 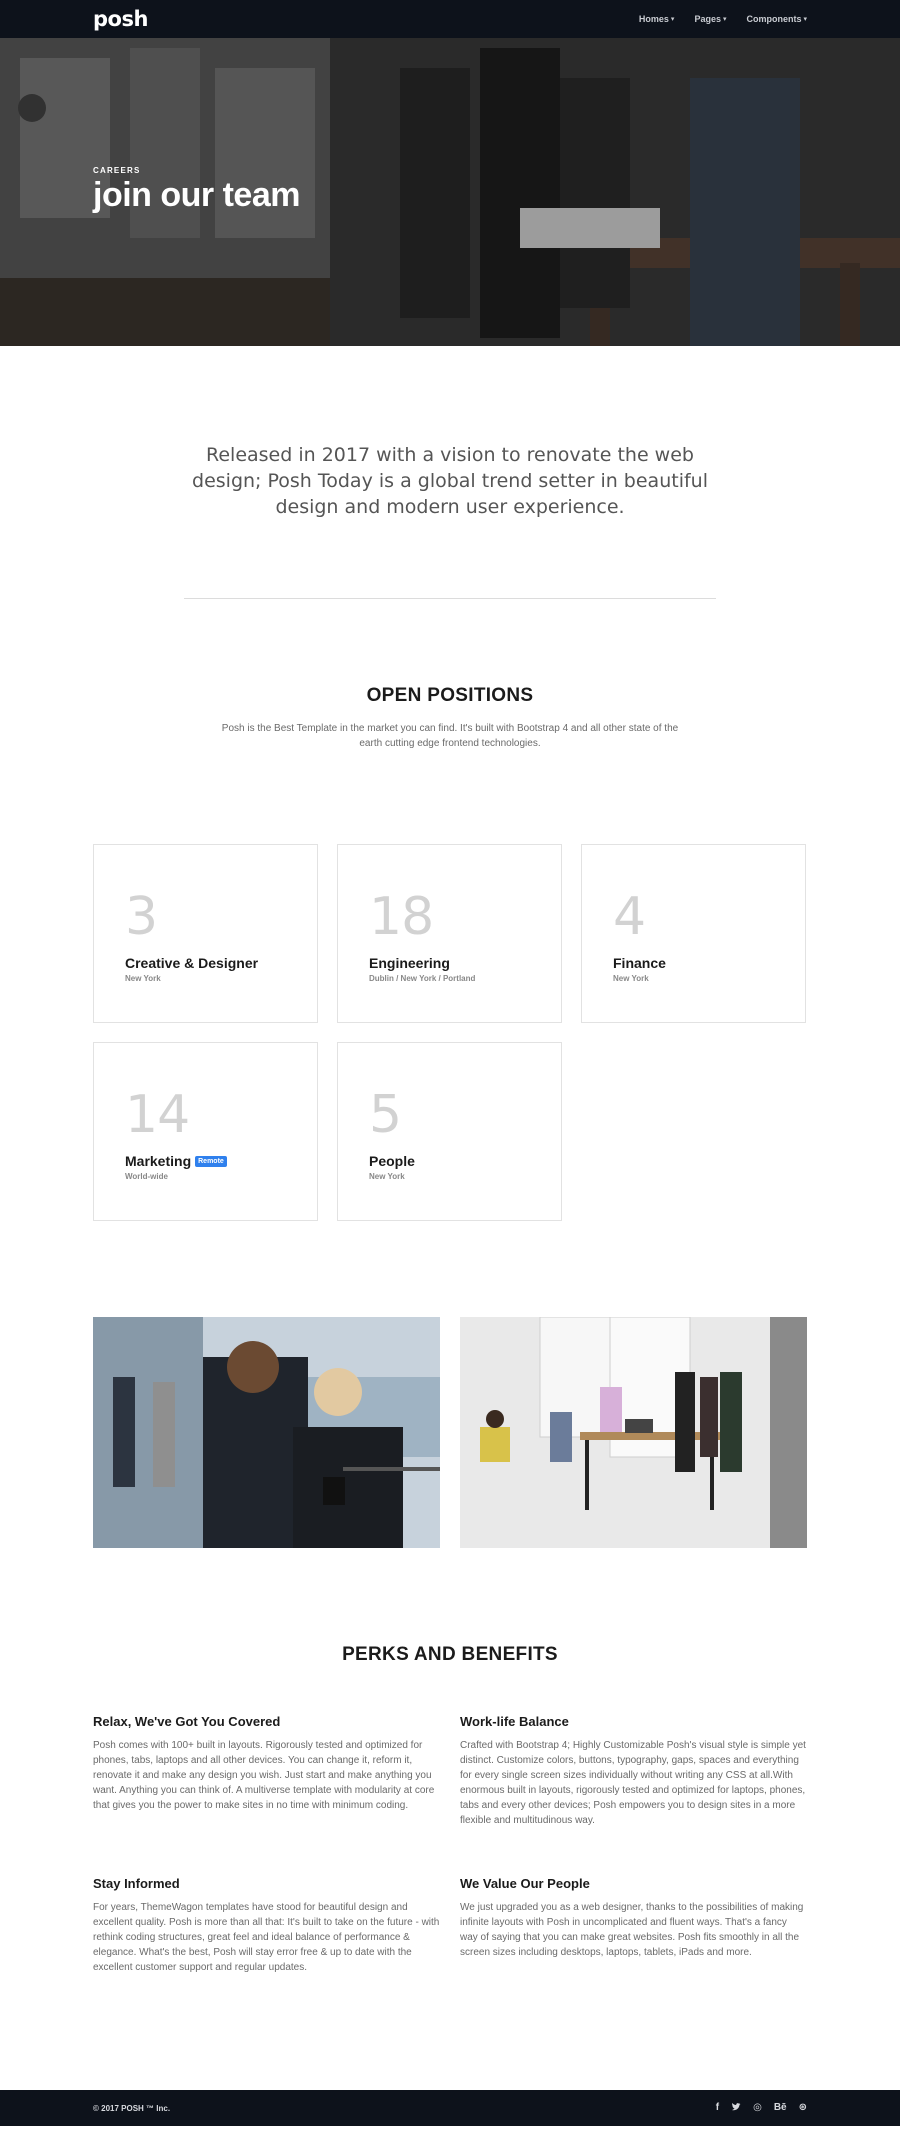 I want to click on social-links: f ◎ Bē ⊛, so click(x=761, y=2108).